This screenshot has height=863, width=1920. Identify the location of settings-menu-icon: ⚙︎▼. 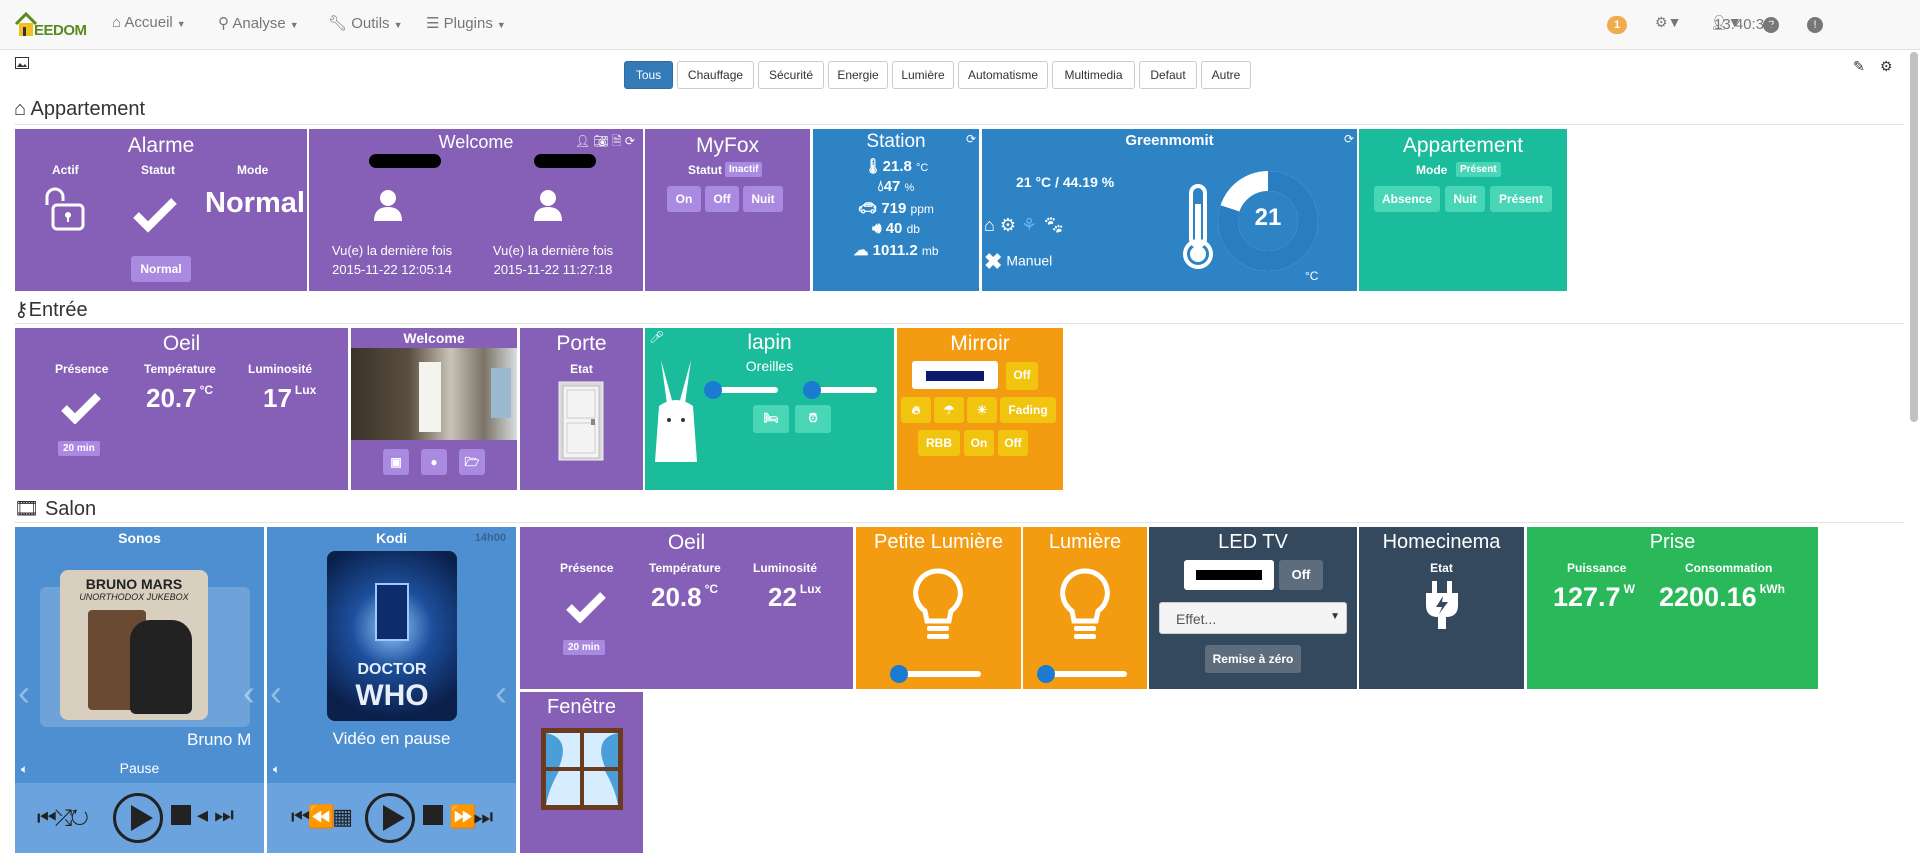
(1668, 22).